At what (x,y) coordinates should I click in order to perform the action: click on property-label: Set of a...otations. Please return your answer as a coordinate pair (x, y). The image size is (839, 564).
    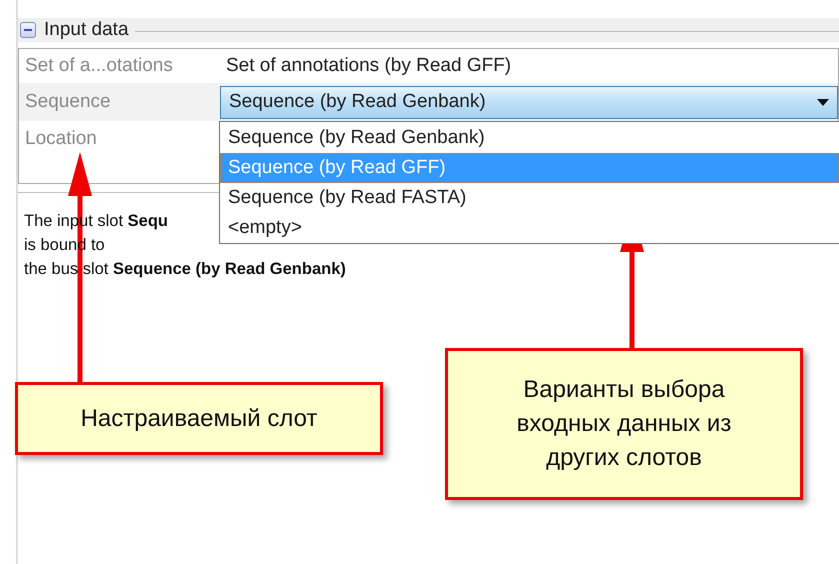
    Looking at the image, I should click on (99, 66).